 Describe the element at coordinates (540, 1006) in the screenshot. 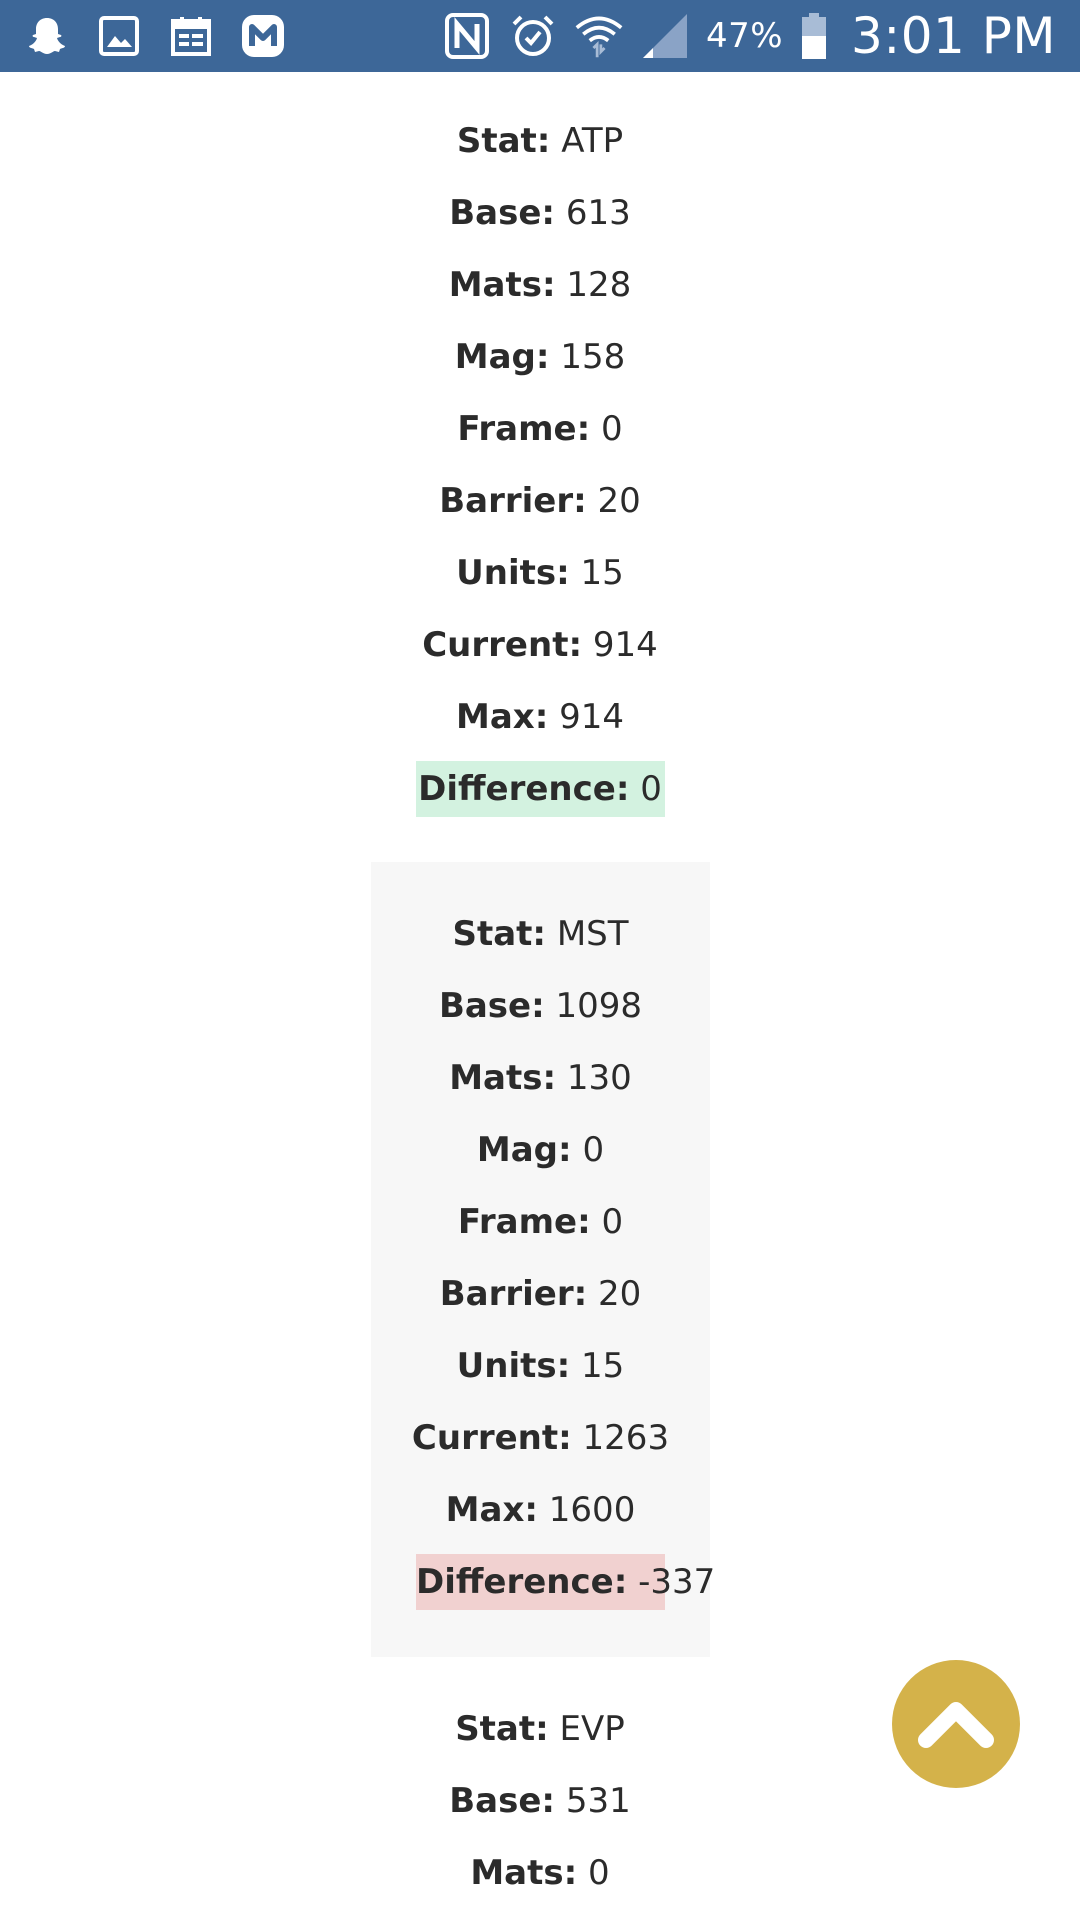

I see `stat-row-base: Base: 1098` at that location.